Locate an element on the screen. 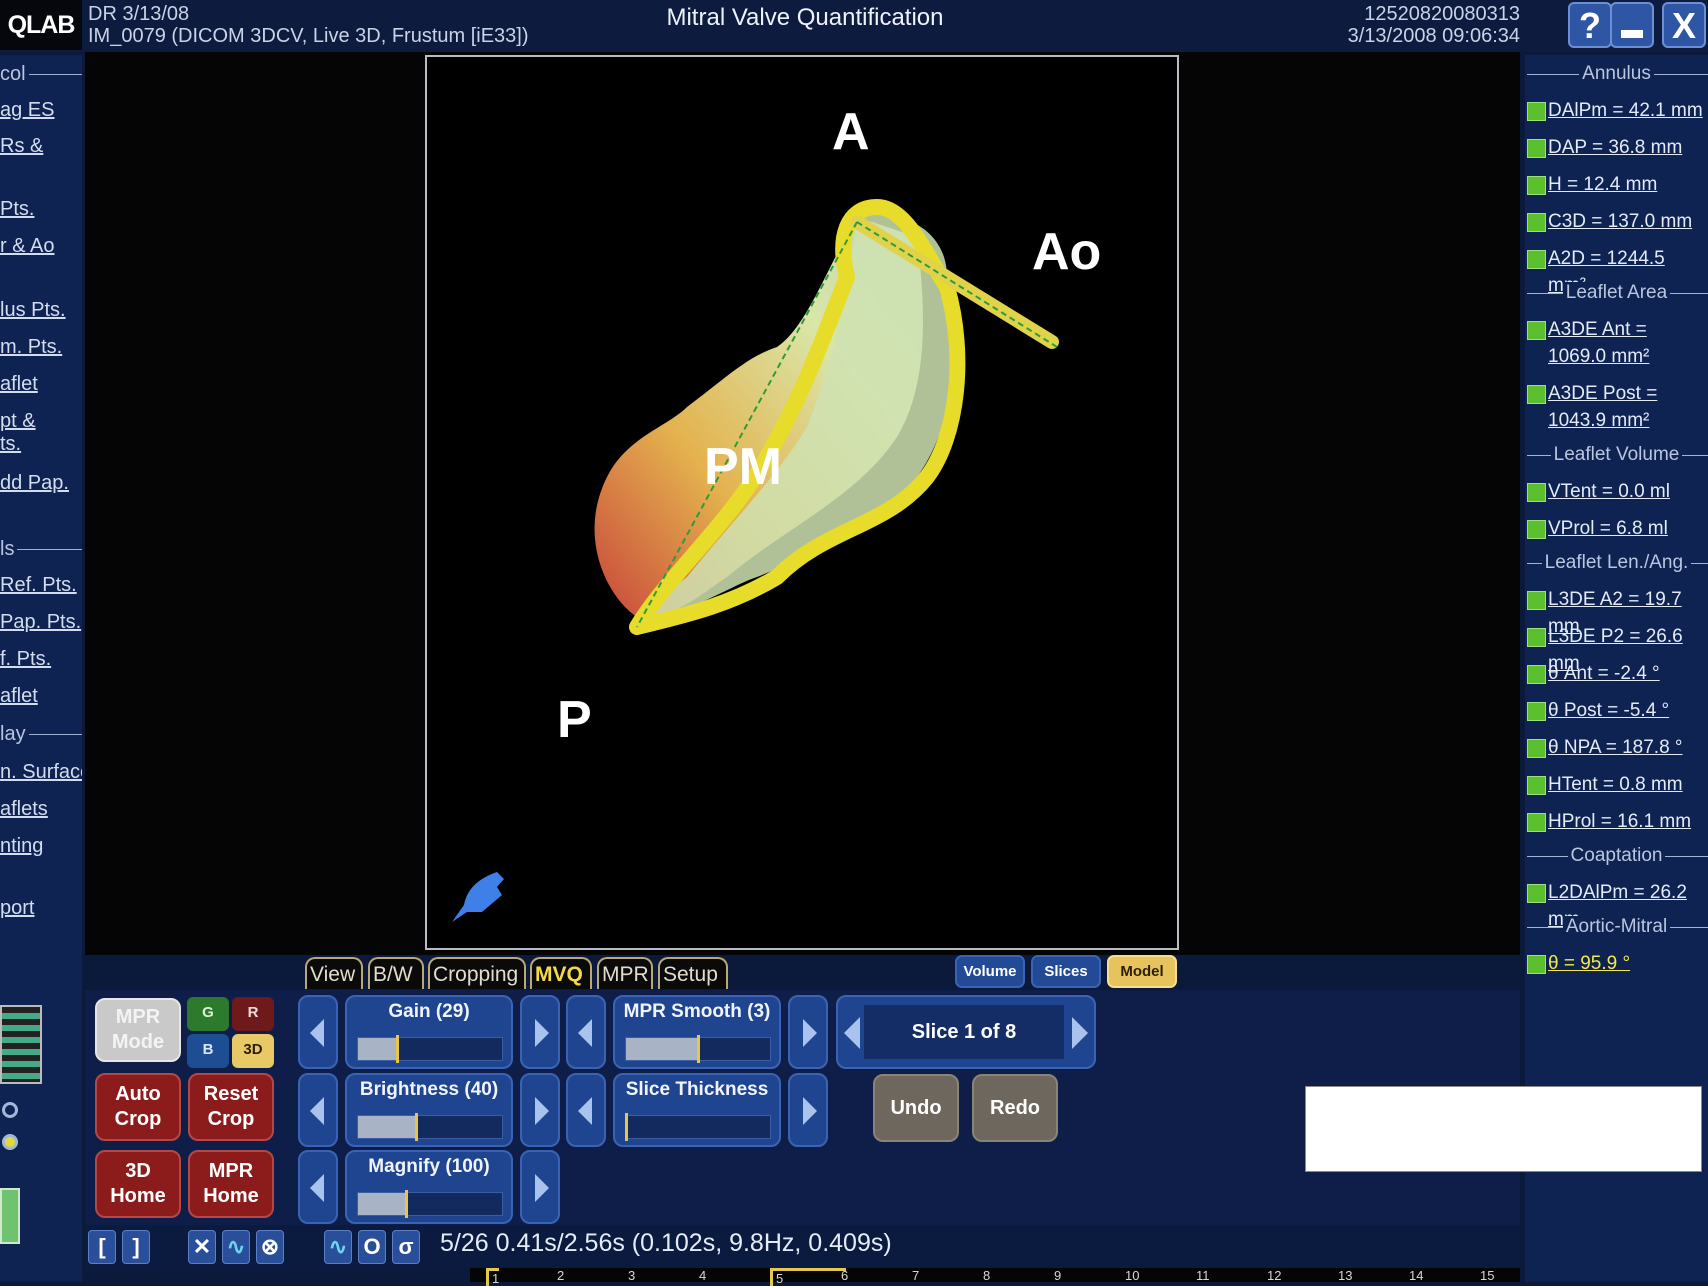 The width and height of the screenshot is (1708, 1286). protocol-item: dd Pap. is located at coordinates (34, 483).